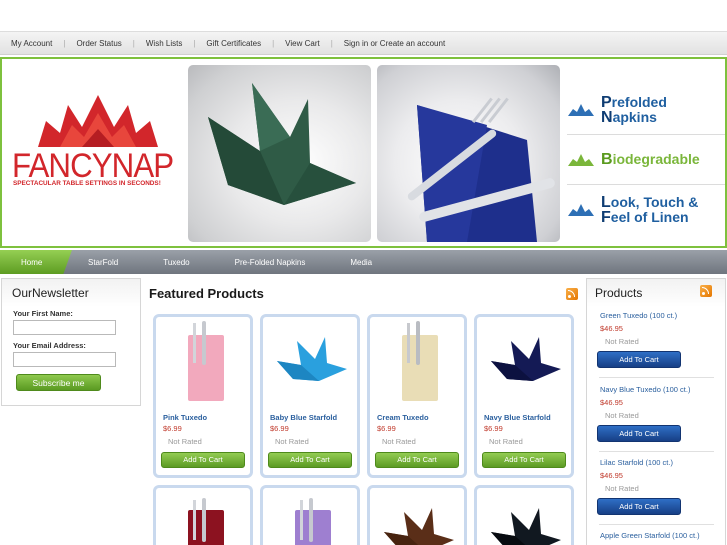  Describe the element at coordinates (71, 293) in the screenshot. I see `newsletter-title: OurNewsletter` at that location.